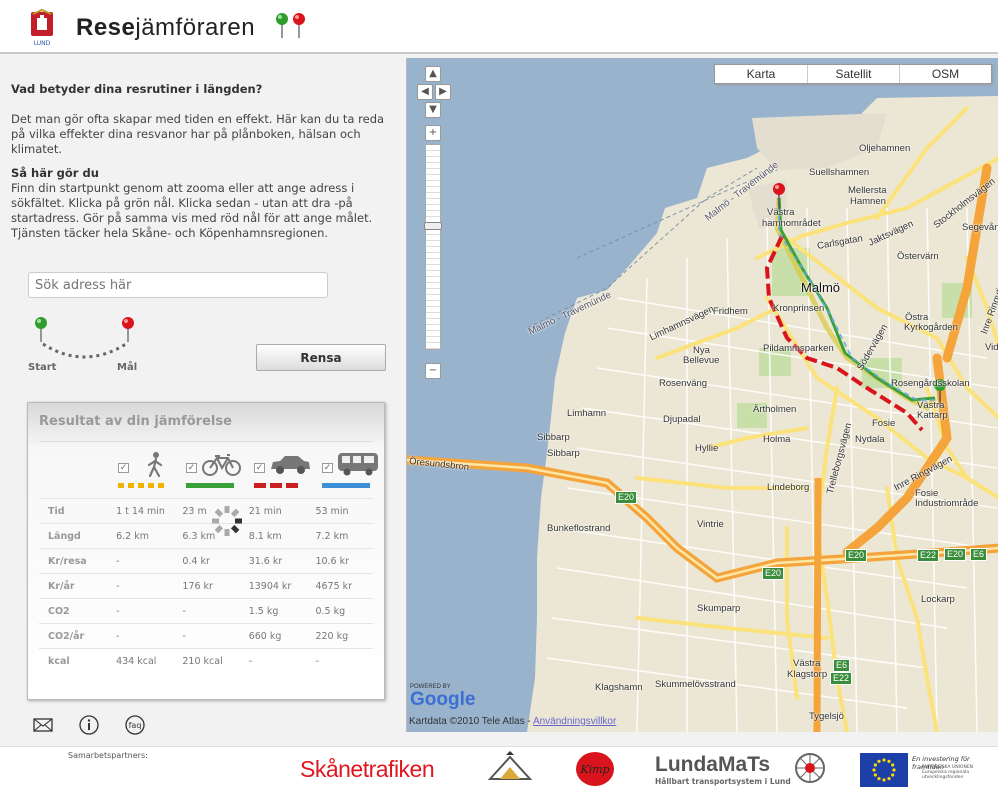 This screenshot has width=998, height=790. What do you see at coordinates (41, 329) in the screenshot?
I see `start-pin-icon` at bounding box center [41, 329].